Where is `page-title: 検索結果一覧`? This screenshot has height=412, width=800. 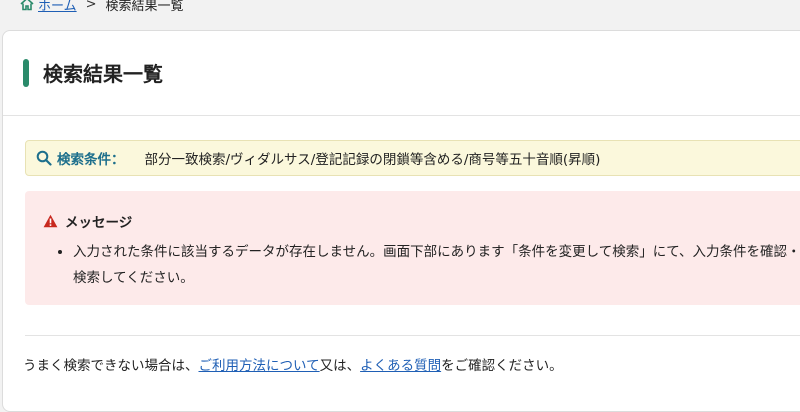 page-title: 検索結果一覧 is located at coordinates (103, 74).